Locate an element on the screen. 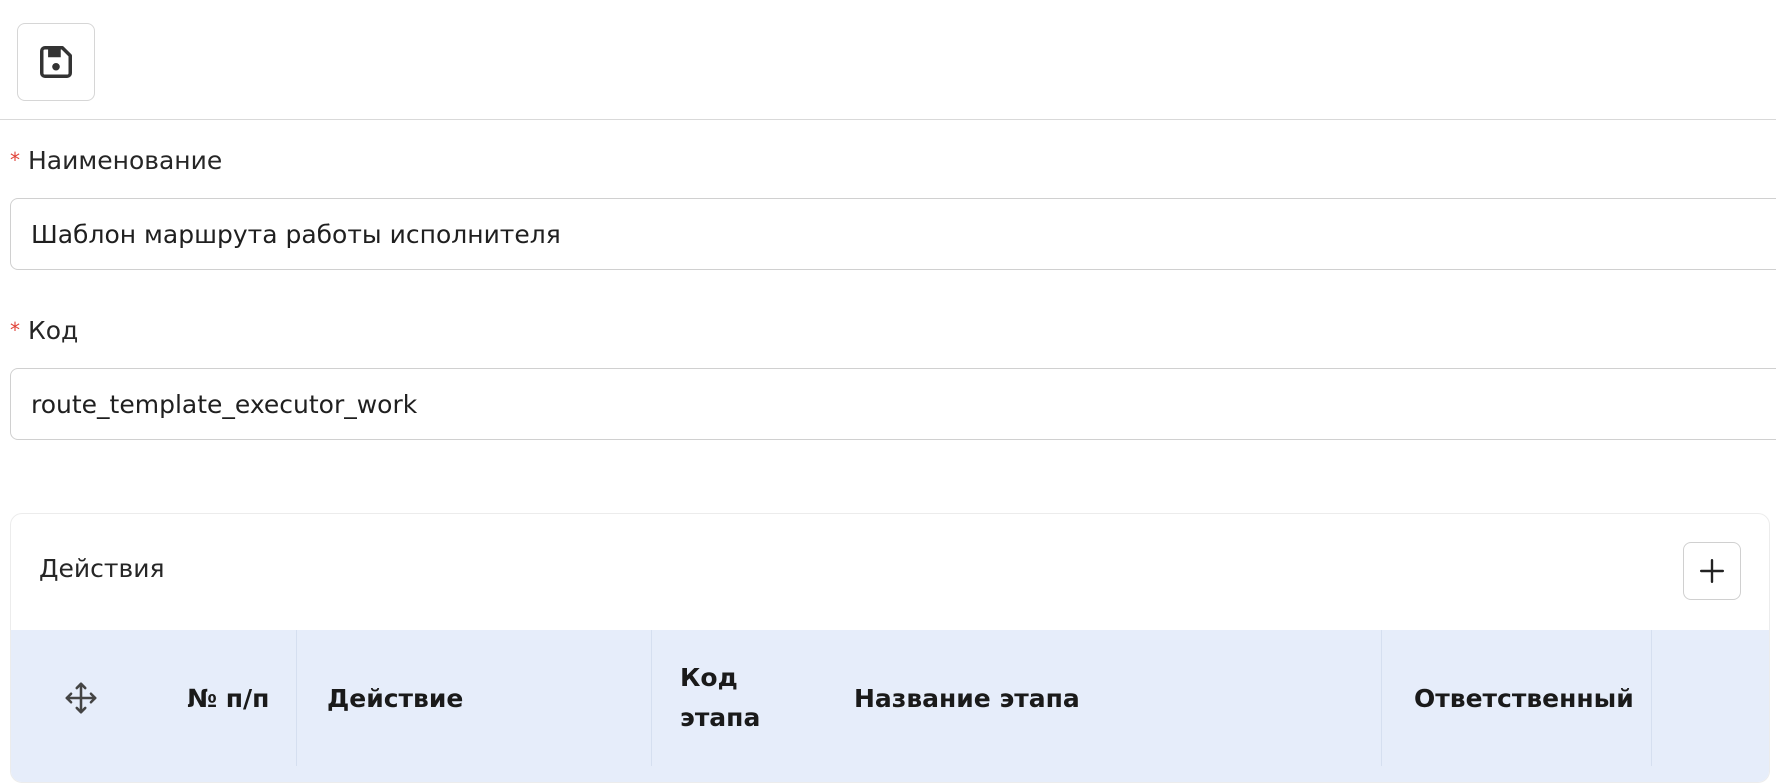 The image size is (1776, 783). code-label-text: Код is located at coordinates (53, 330).